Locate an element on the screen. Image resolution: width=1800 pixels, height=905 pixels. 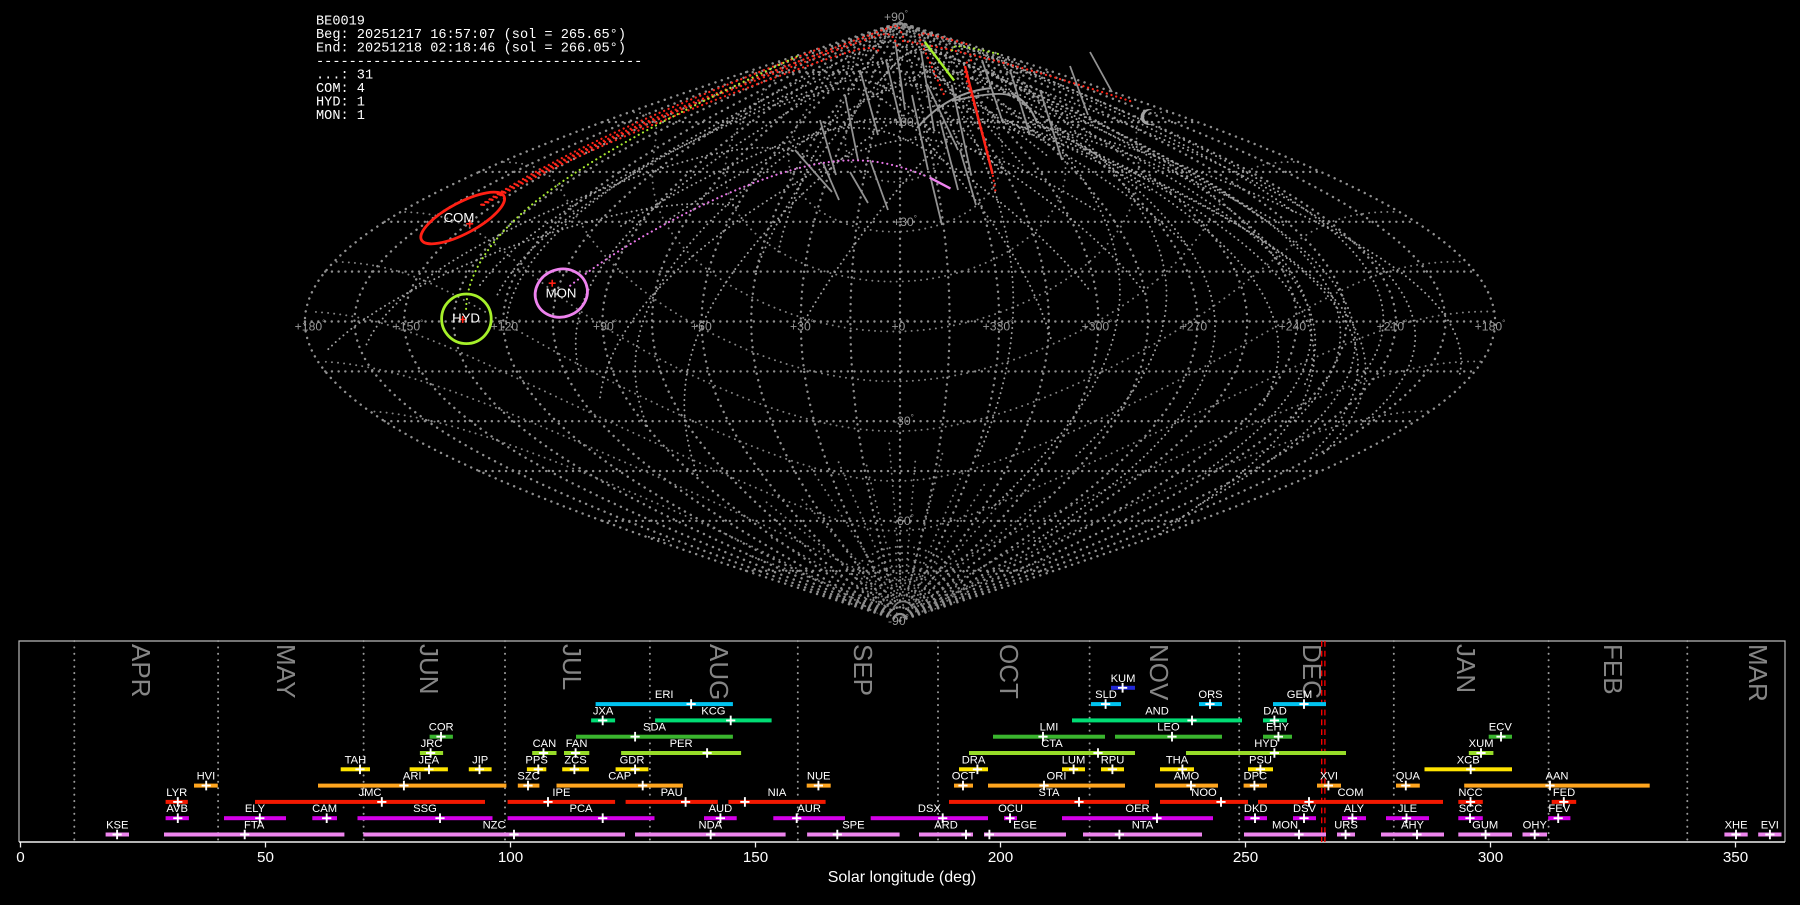
svg-text: JAN is located at coordinates (1466, 668).